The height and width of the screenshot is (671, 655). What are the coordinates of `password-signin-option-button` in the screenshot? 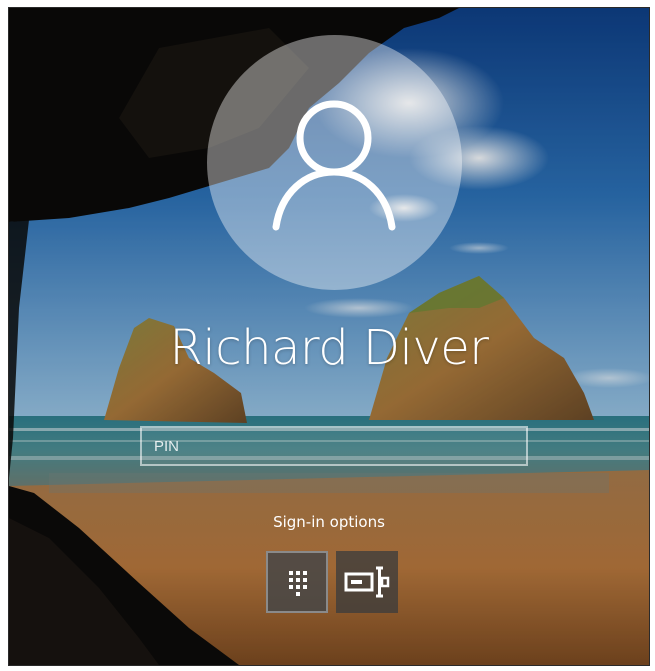 It's located at (367, 582).